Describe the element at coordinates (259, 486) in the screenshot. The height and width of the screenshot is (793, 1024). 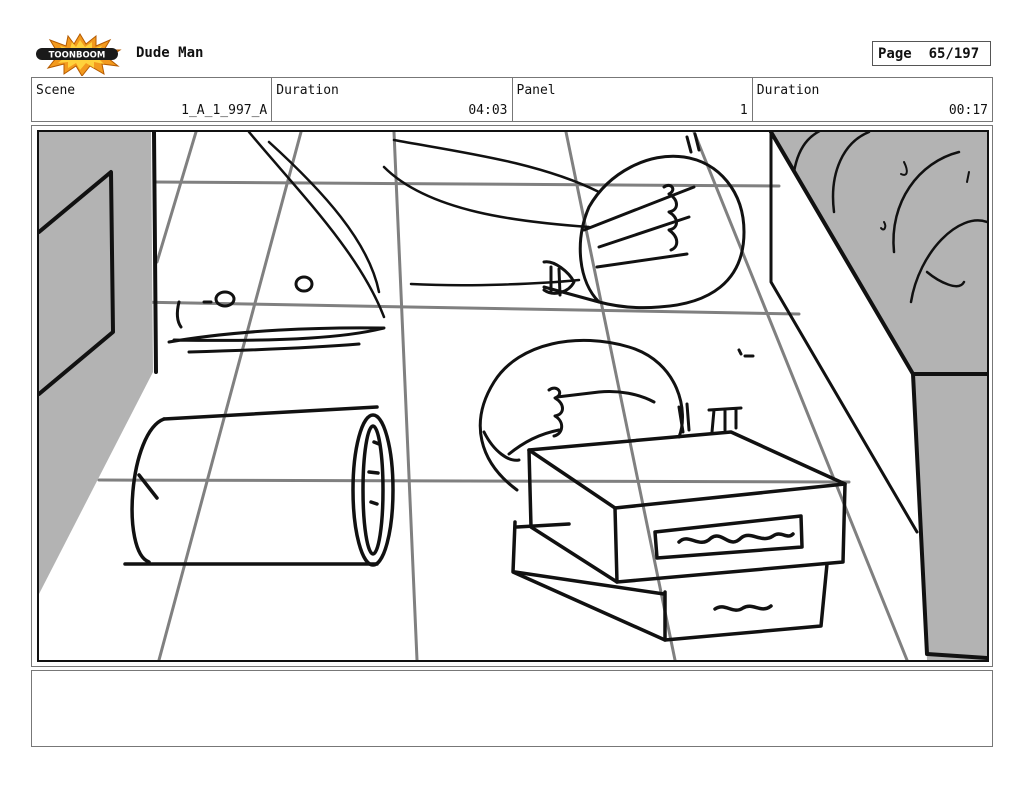
I see `rolled-cylinder` at that location.